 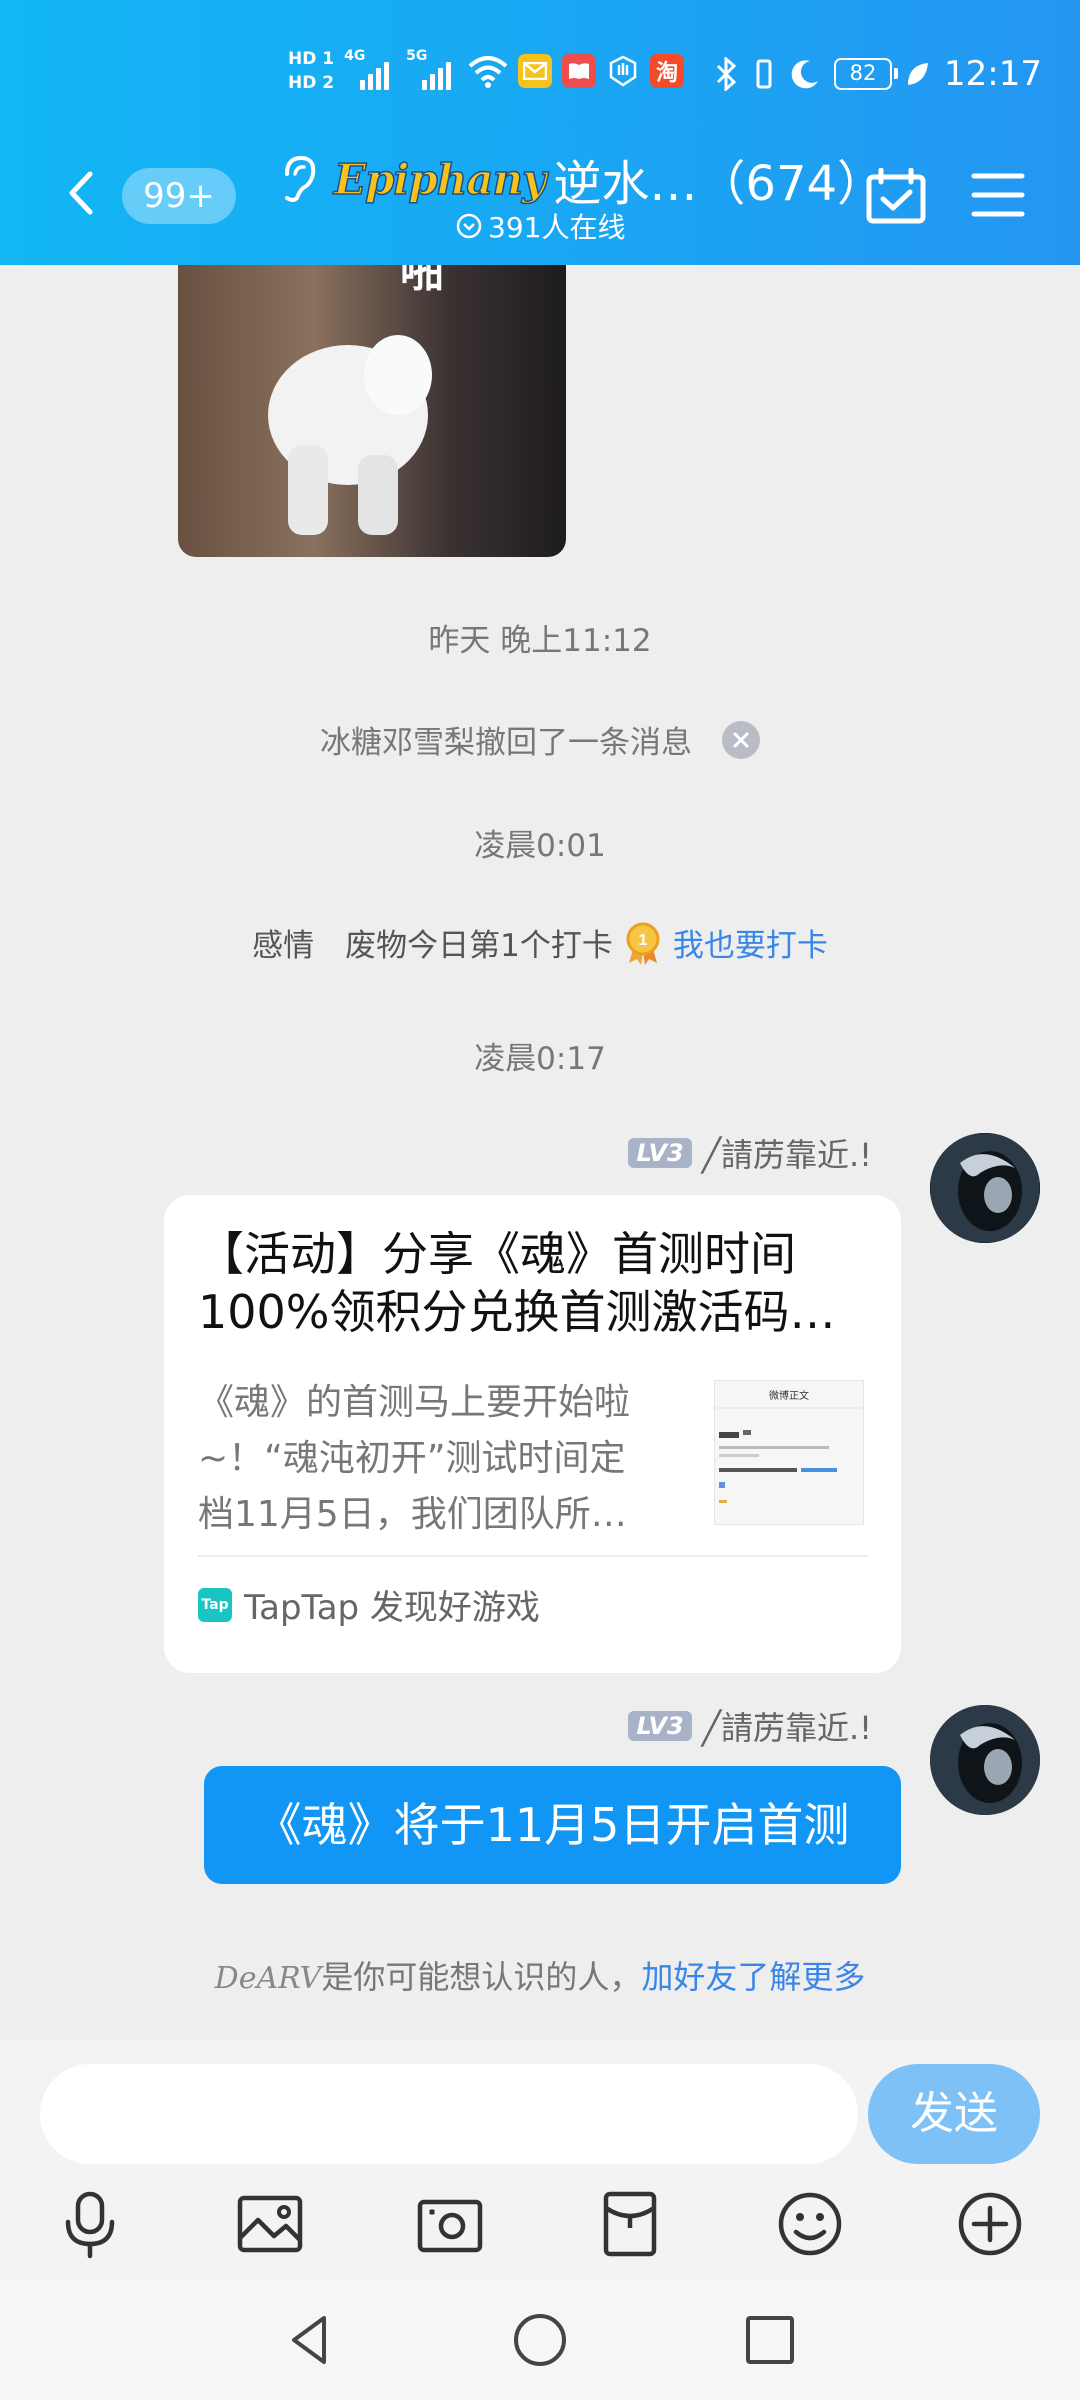 What do you see at coordinates (805, 74) in the screenshot?
I see `moon-icon` at bounding box center [805, 74].